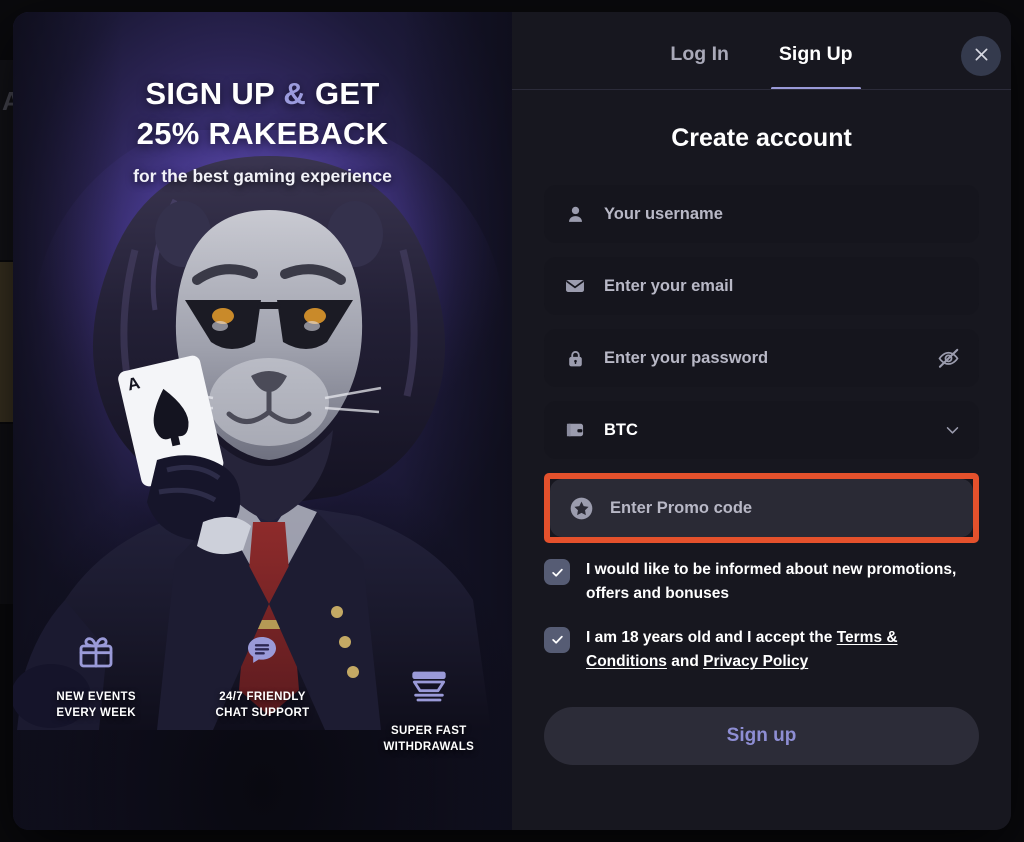  I want to click on newsletter-checkbox, so click(557, 572).